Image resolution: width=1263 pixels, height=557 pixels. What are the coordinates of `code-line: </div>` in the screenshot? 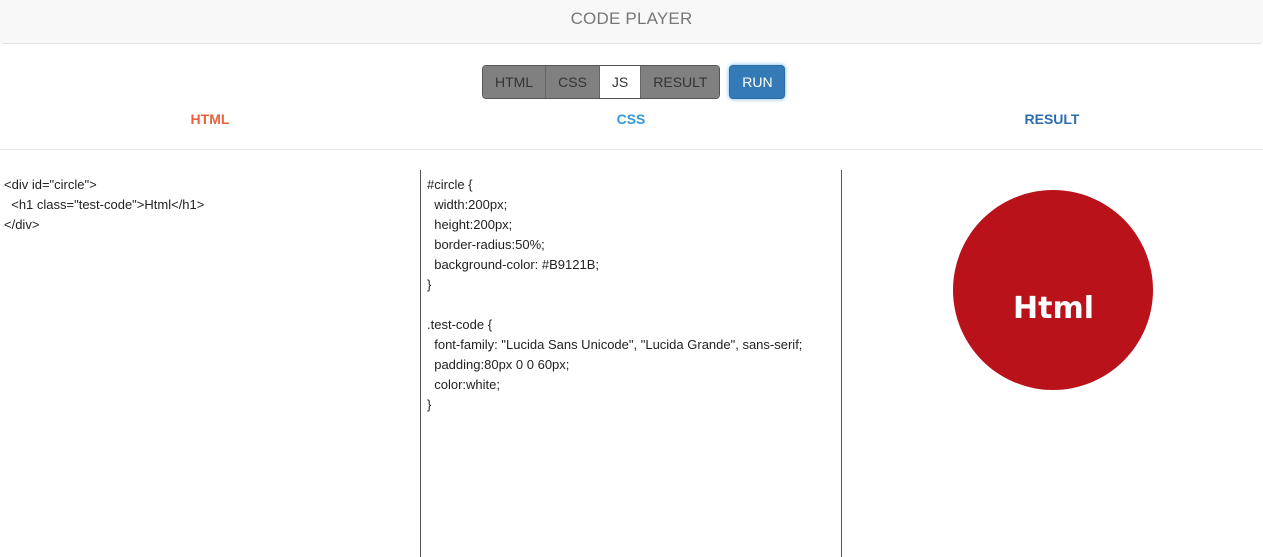 It's located at (22, 224).